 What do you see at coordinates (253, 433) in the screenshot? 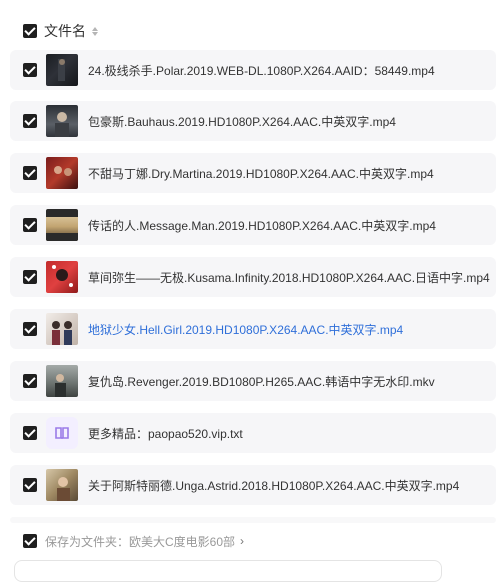
I see `file-row: 更多精品：paopao520.vip.txt` at bounding box center [253, 433].